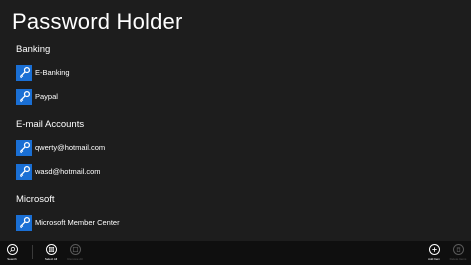 Image resolution: width=471 pixels, height=265 pixels. I want to click on delete-button: Delete Items, so click(458, 252).